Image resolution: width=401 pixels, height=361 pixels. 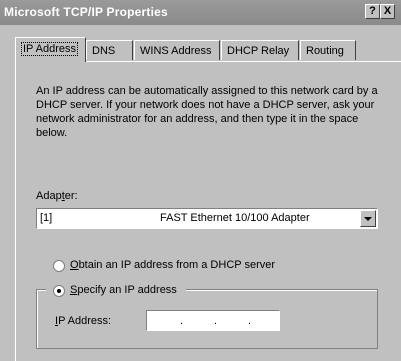 I want to click on tab-label: IP Address, so click(x=49, y=49).